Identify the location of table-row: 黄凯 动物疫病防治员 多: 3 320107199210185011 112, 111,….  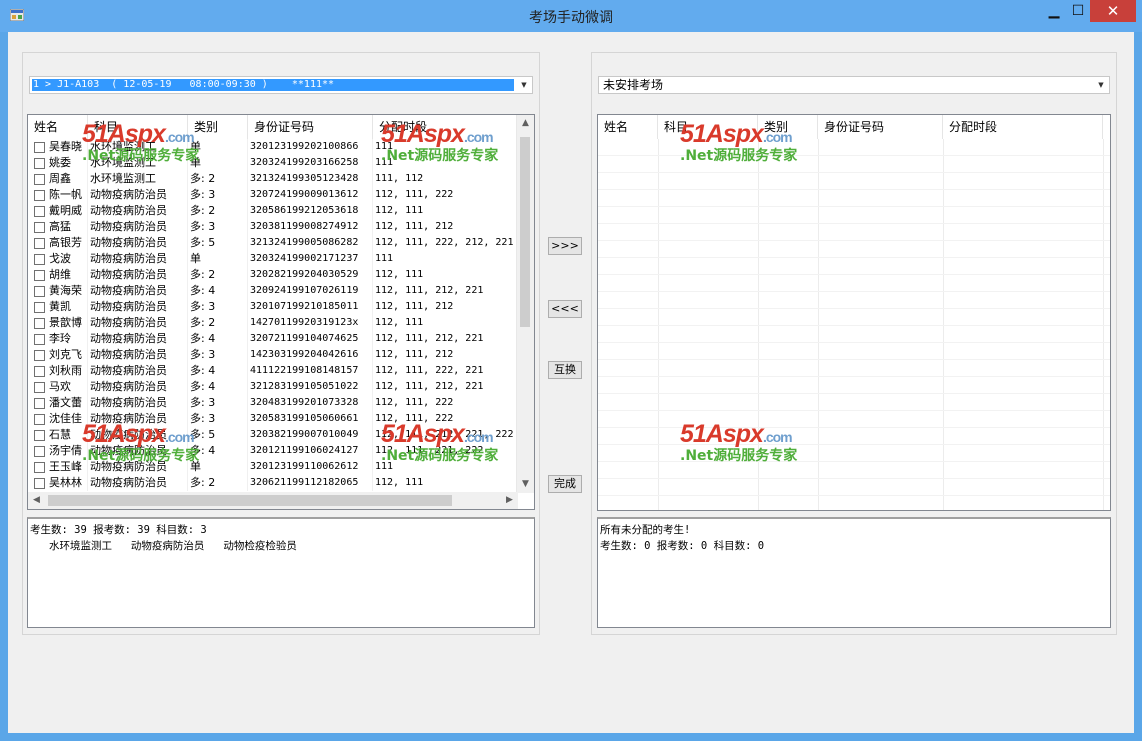
(281, 307).